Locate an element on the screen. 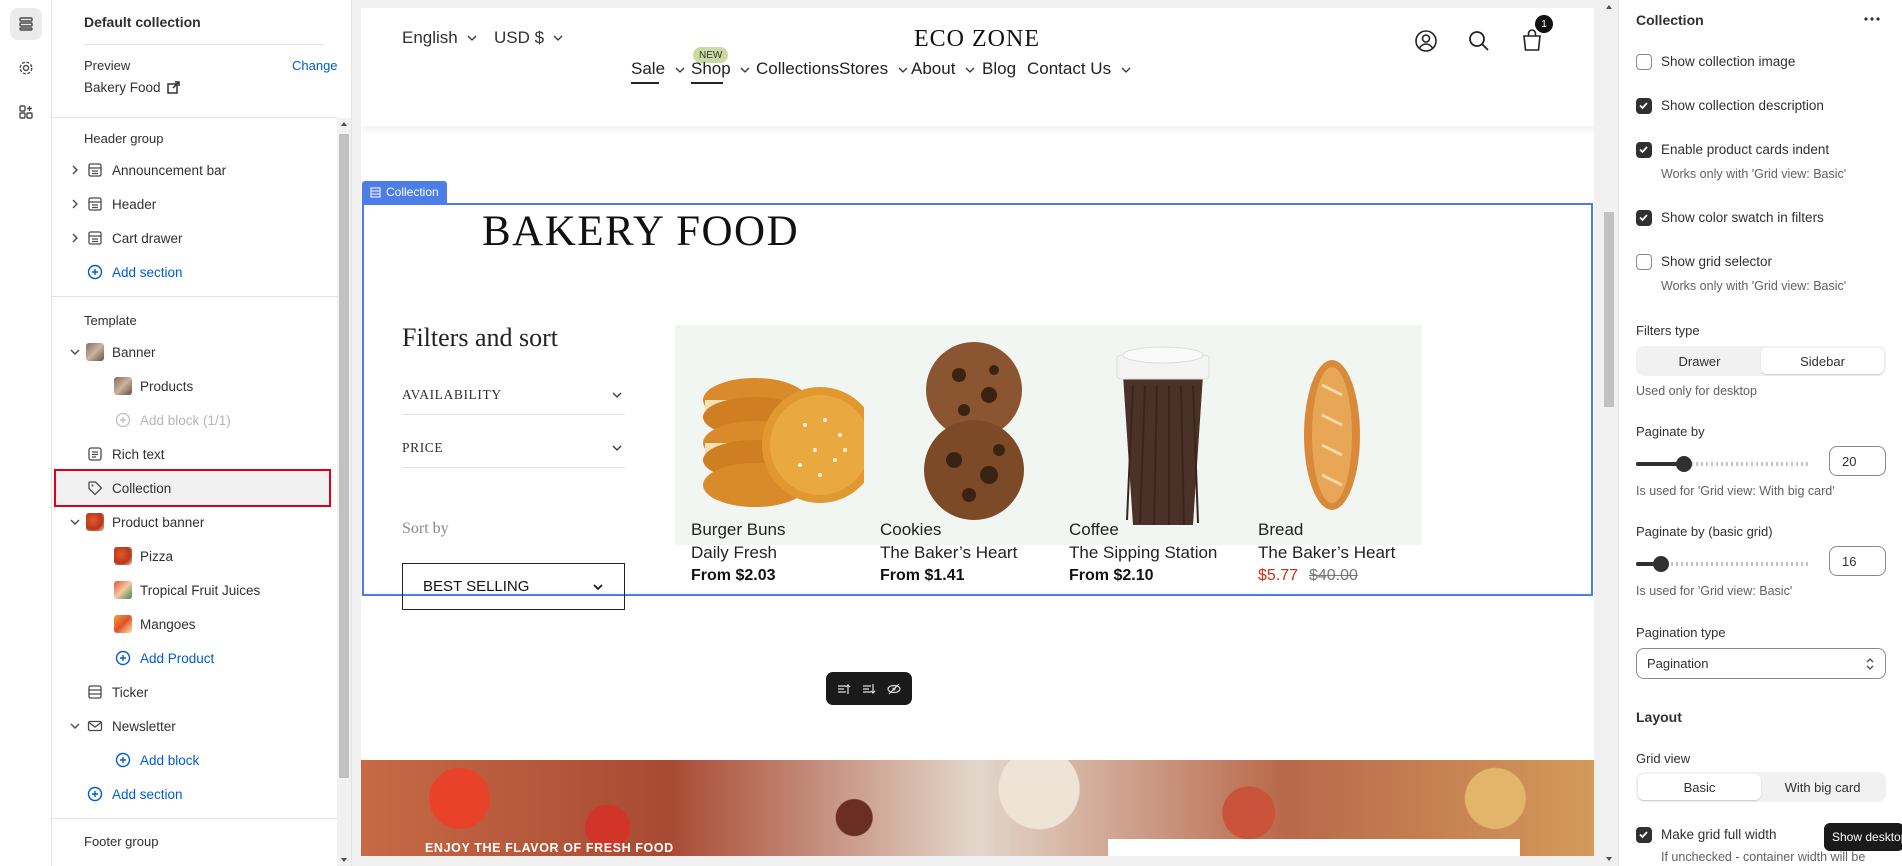  grid-view-basic: Basic is located at coordinates (1699, 787).